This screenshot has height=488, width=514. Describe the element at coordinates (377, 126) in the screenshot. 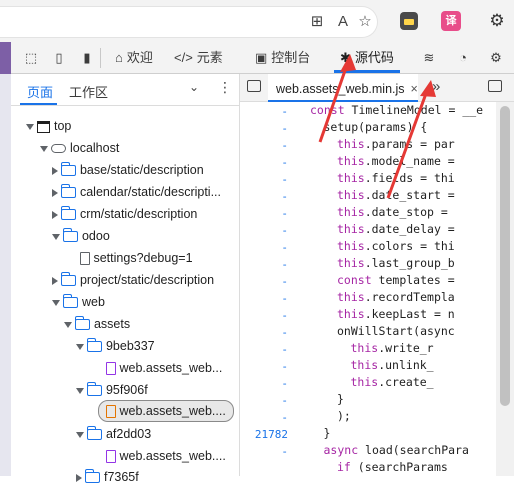

I see `annotation-arrows` at that location.